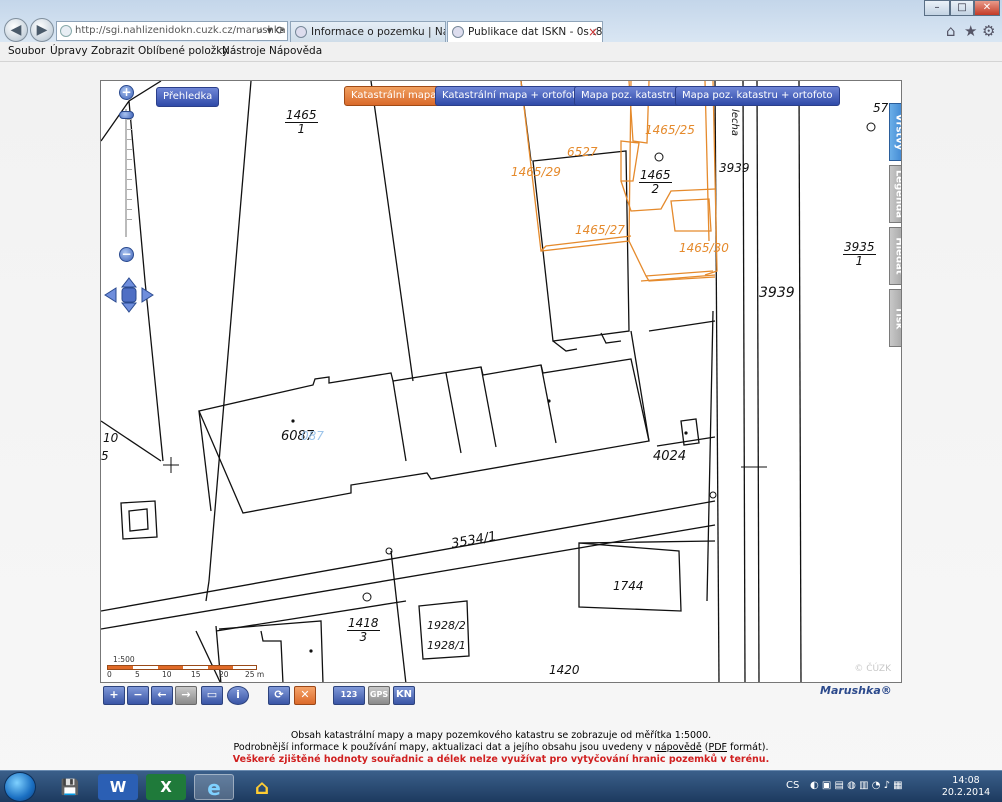 Image resolution: width=1002 pixels, height=802 pixels. What do you see at coordinates (129, 282) in the screenshot?
I see `pan-up-icon` at bounding box center [129, 282].